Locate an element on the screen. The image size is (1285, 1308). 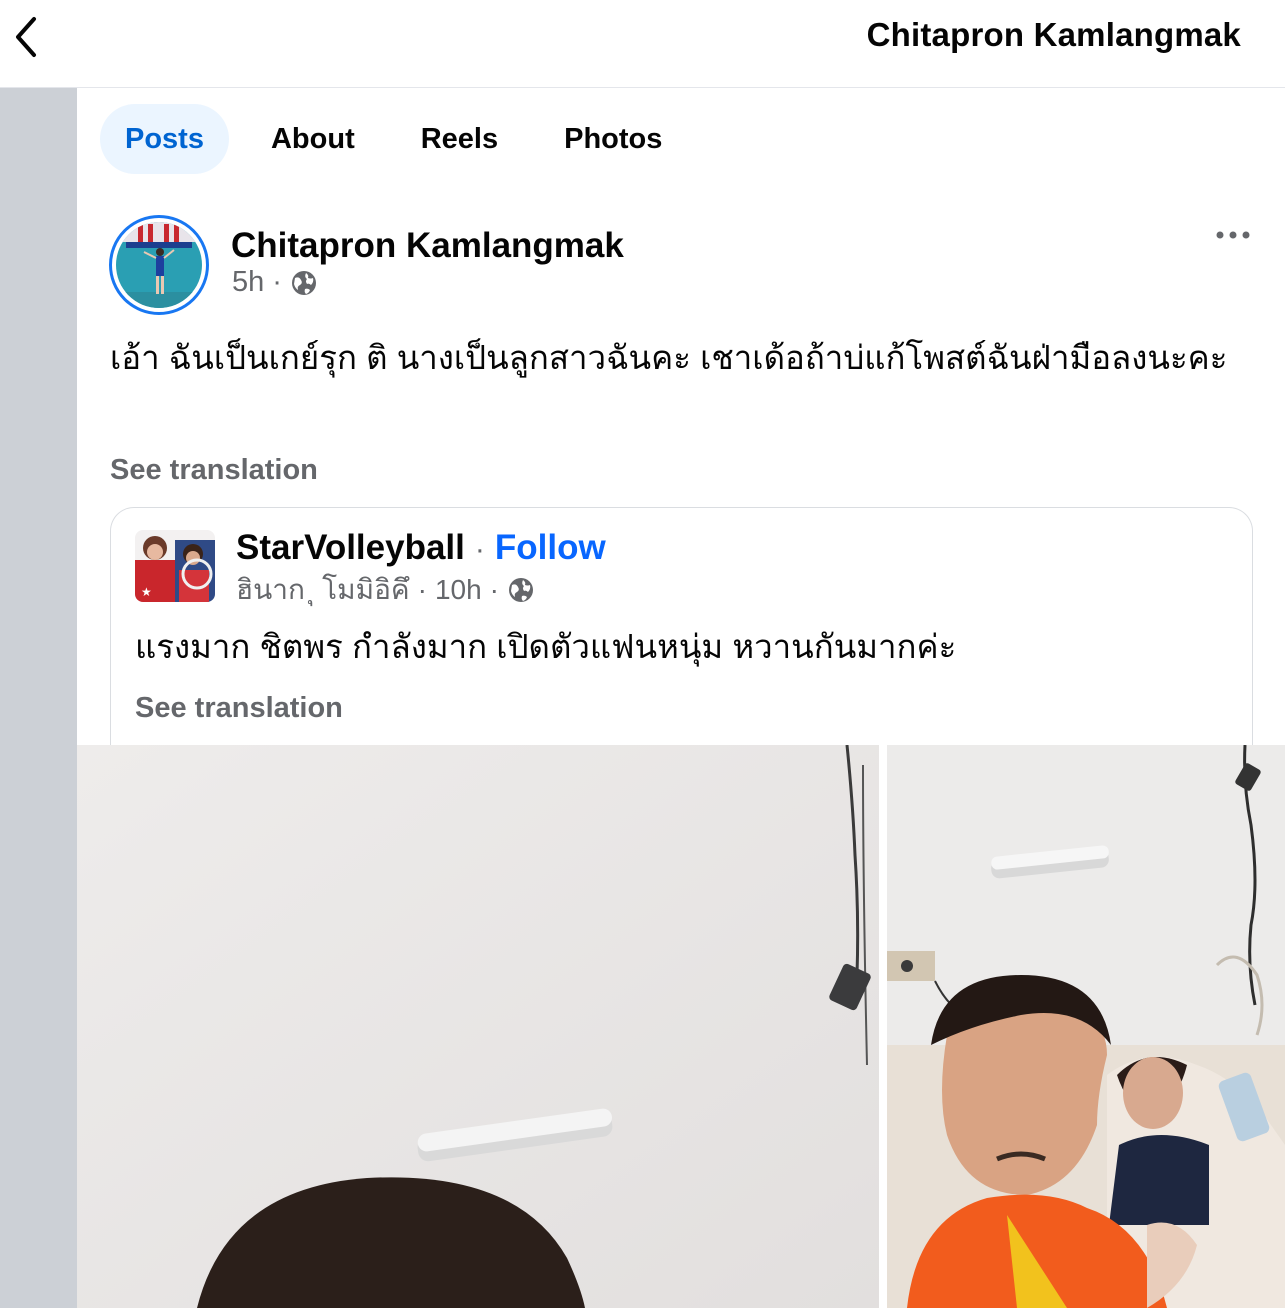
page-title: Chitapron Kamlangmak is located at coordinates (1053, 34).